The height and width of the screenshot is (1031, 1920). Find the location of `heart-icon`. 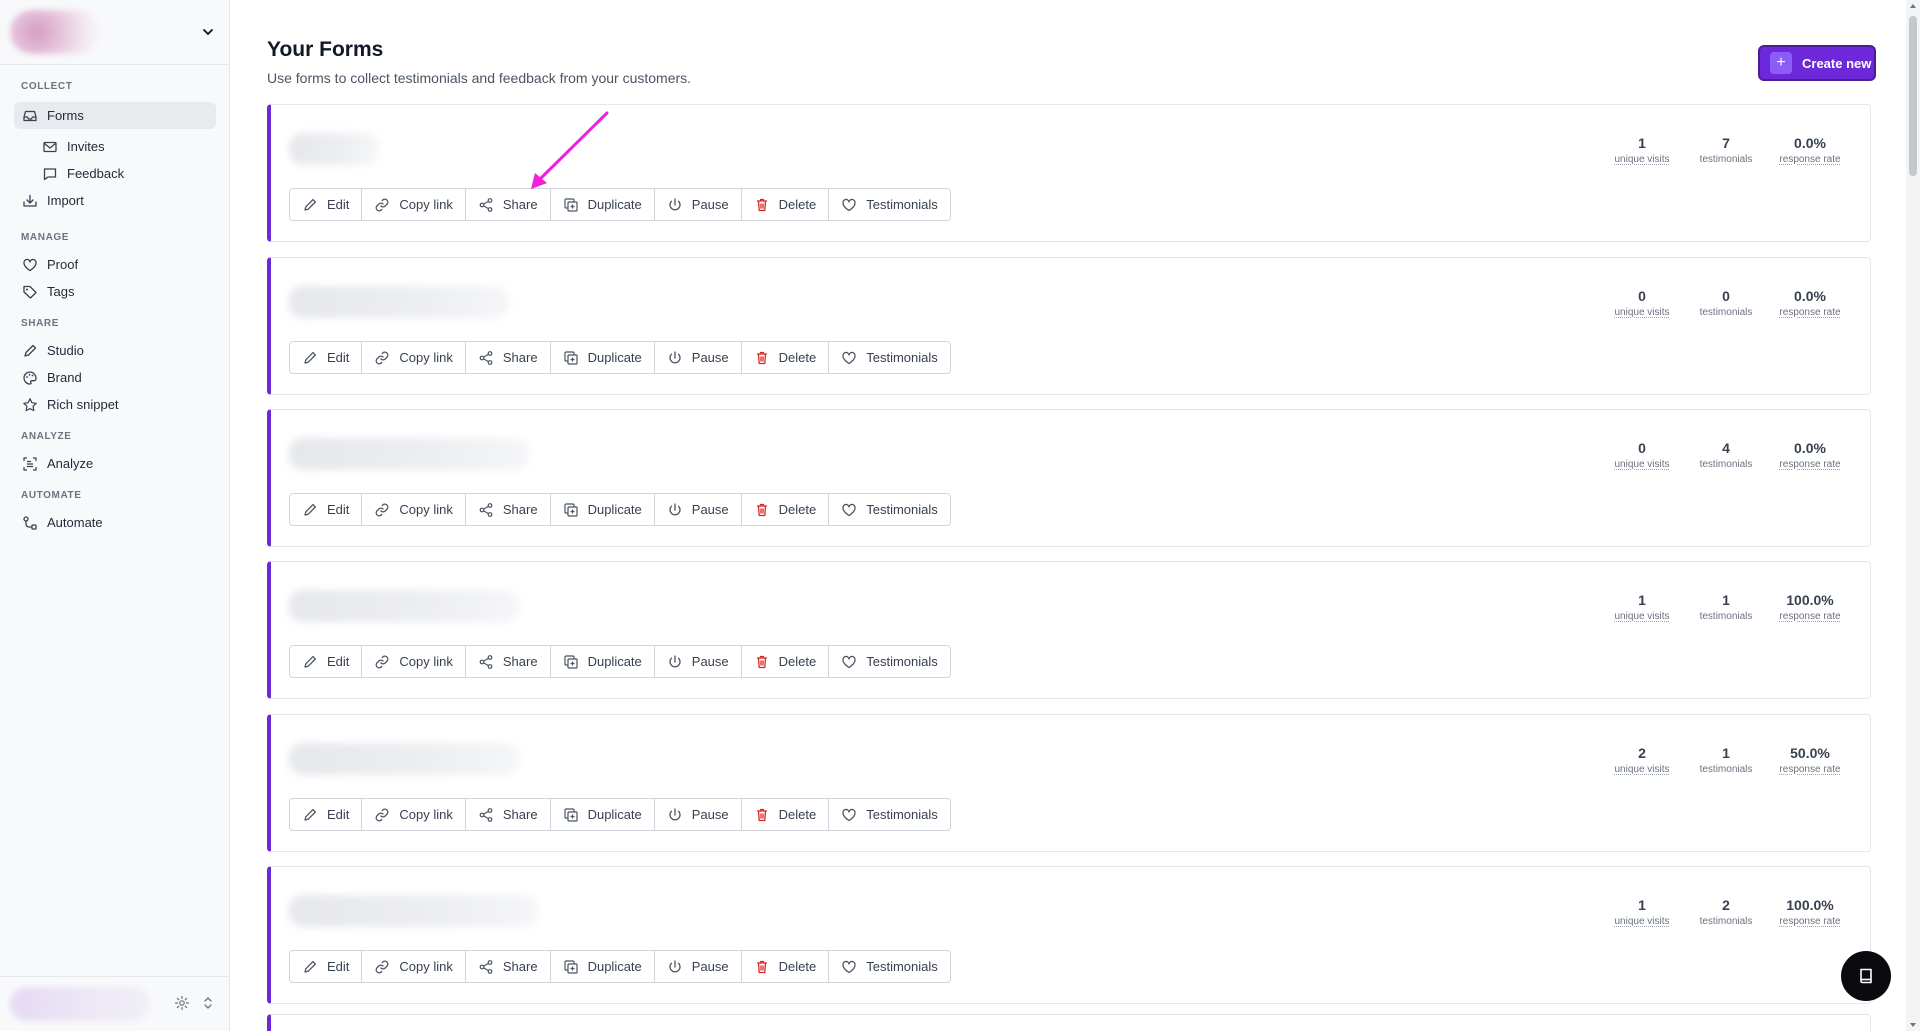

heart-icon is located at coordinates (849, 661).